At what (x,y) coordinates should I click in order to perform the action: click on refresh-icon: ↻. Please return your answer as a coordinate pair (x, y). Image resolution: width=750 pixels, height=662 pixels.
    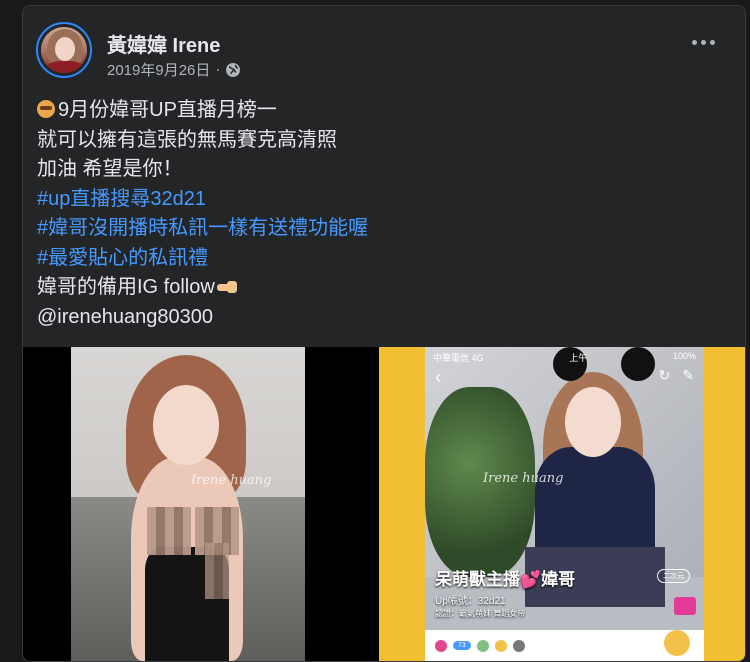
    Looking at the image, I should click on (664, 375).